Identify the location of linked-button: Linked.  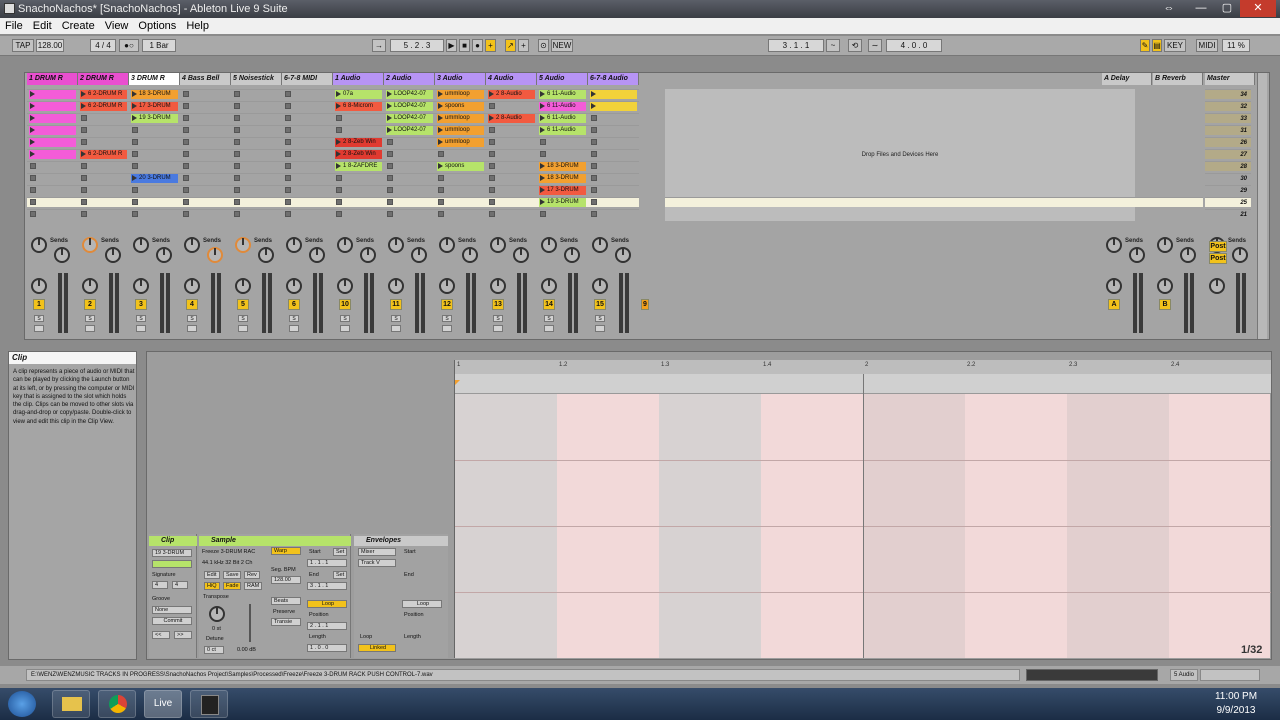
(377, 648).